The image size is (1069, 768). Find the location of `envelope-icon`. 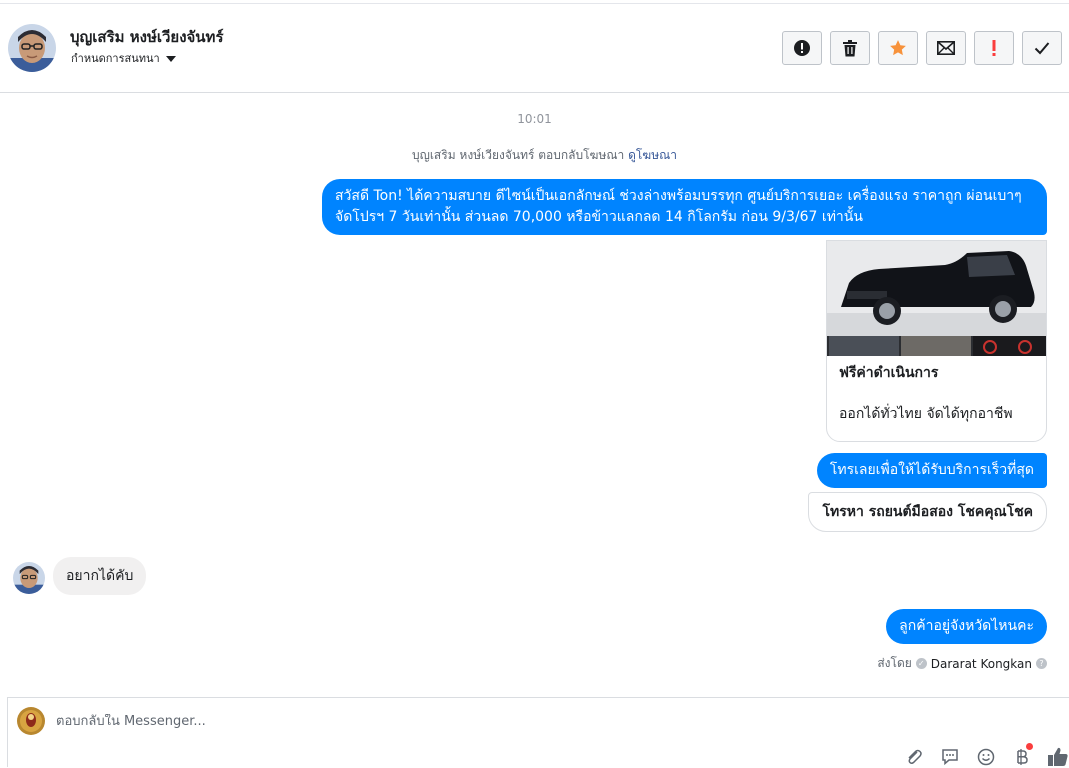

envelope-icon is located at coordinates (946, 48).